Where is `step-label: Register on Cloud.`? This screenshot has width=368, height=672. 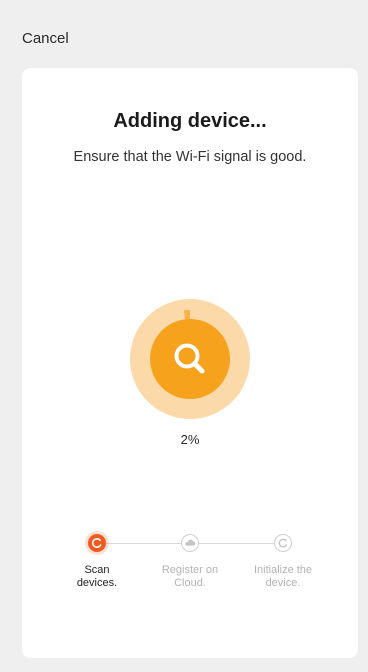 step-label: Register on Cloud. is located at coordinates (190, 576).